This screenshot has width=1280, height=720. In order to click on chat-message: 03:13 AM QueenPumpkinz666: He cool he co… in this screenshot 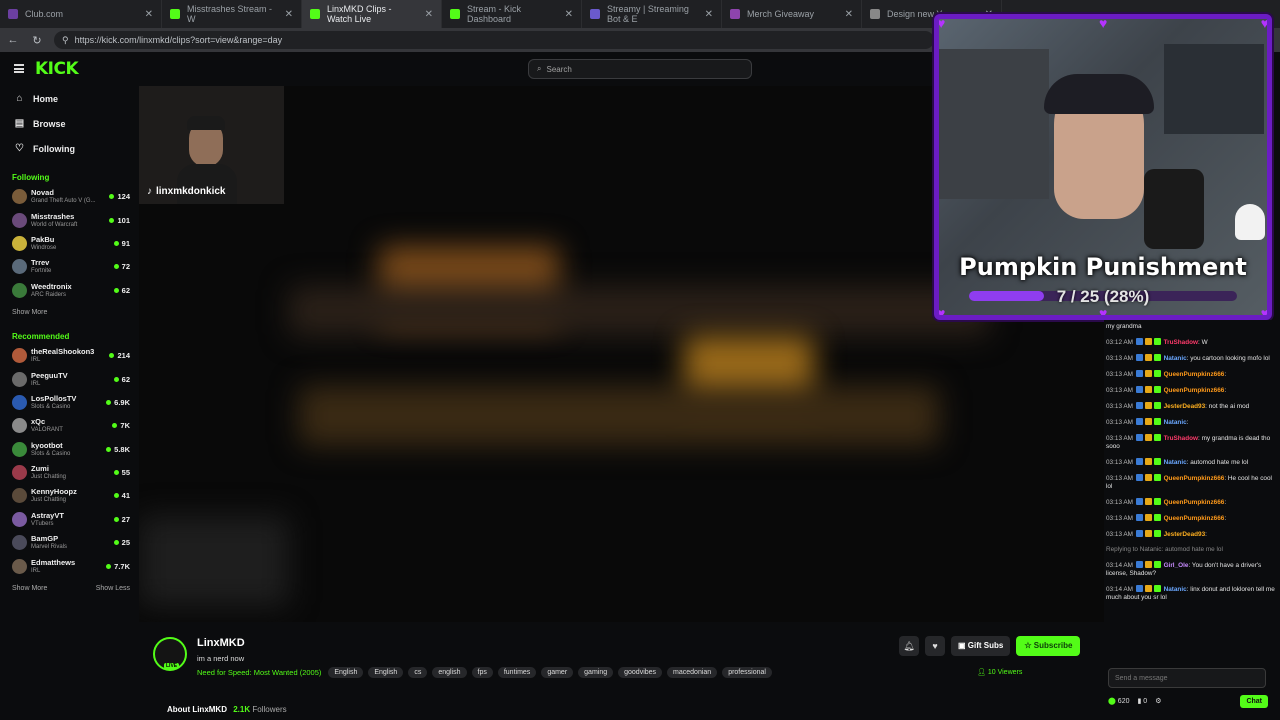, I will do `click(1192, 483)`.